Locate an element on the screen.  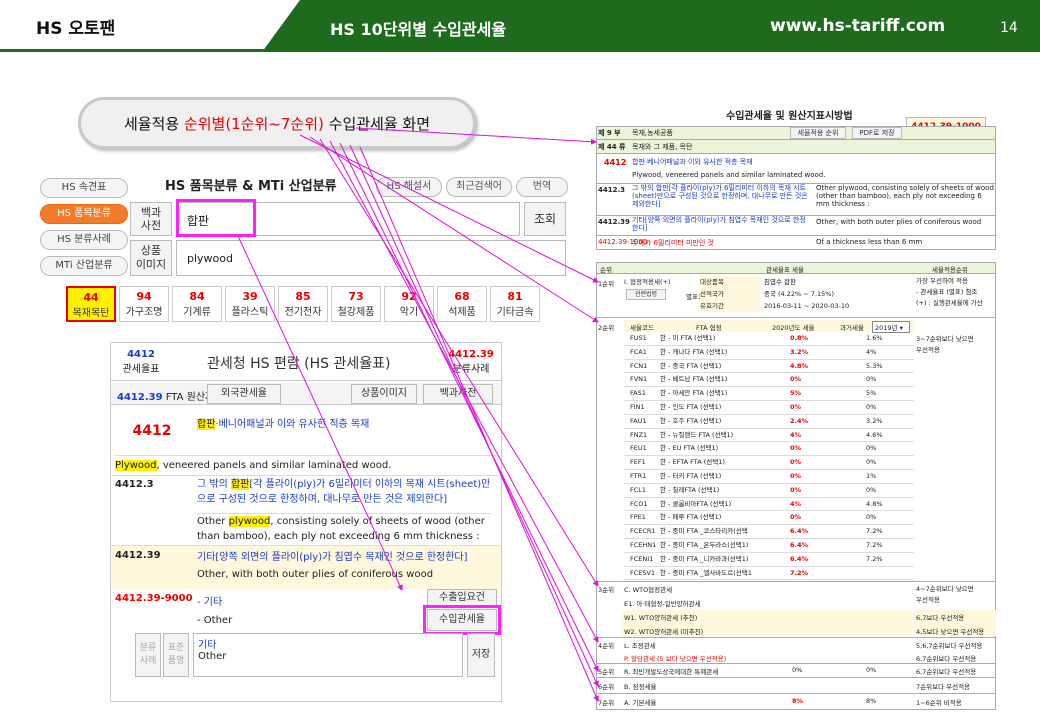
arrow-to-import-button is located at coordinates (320, 413).